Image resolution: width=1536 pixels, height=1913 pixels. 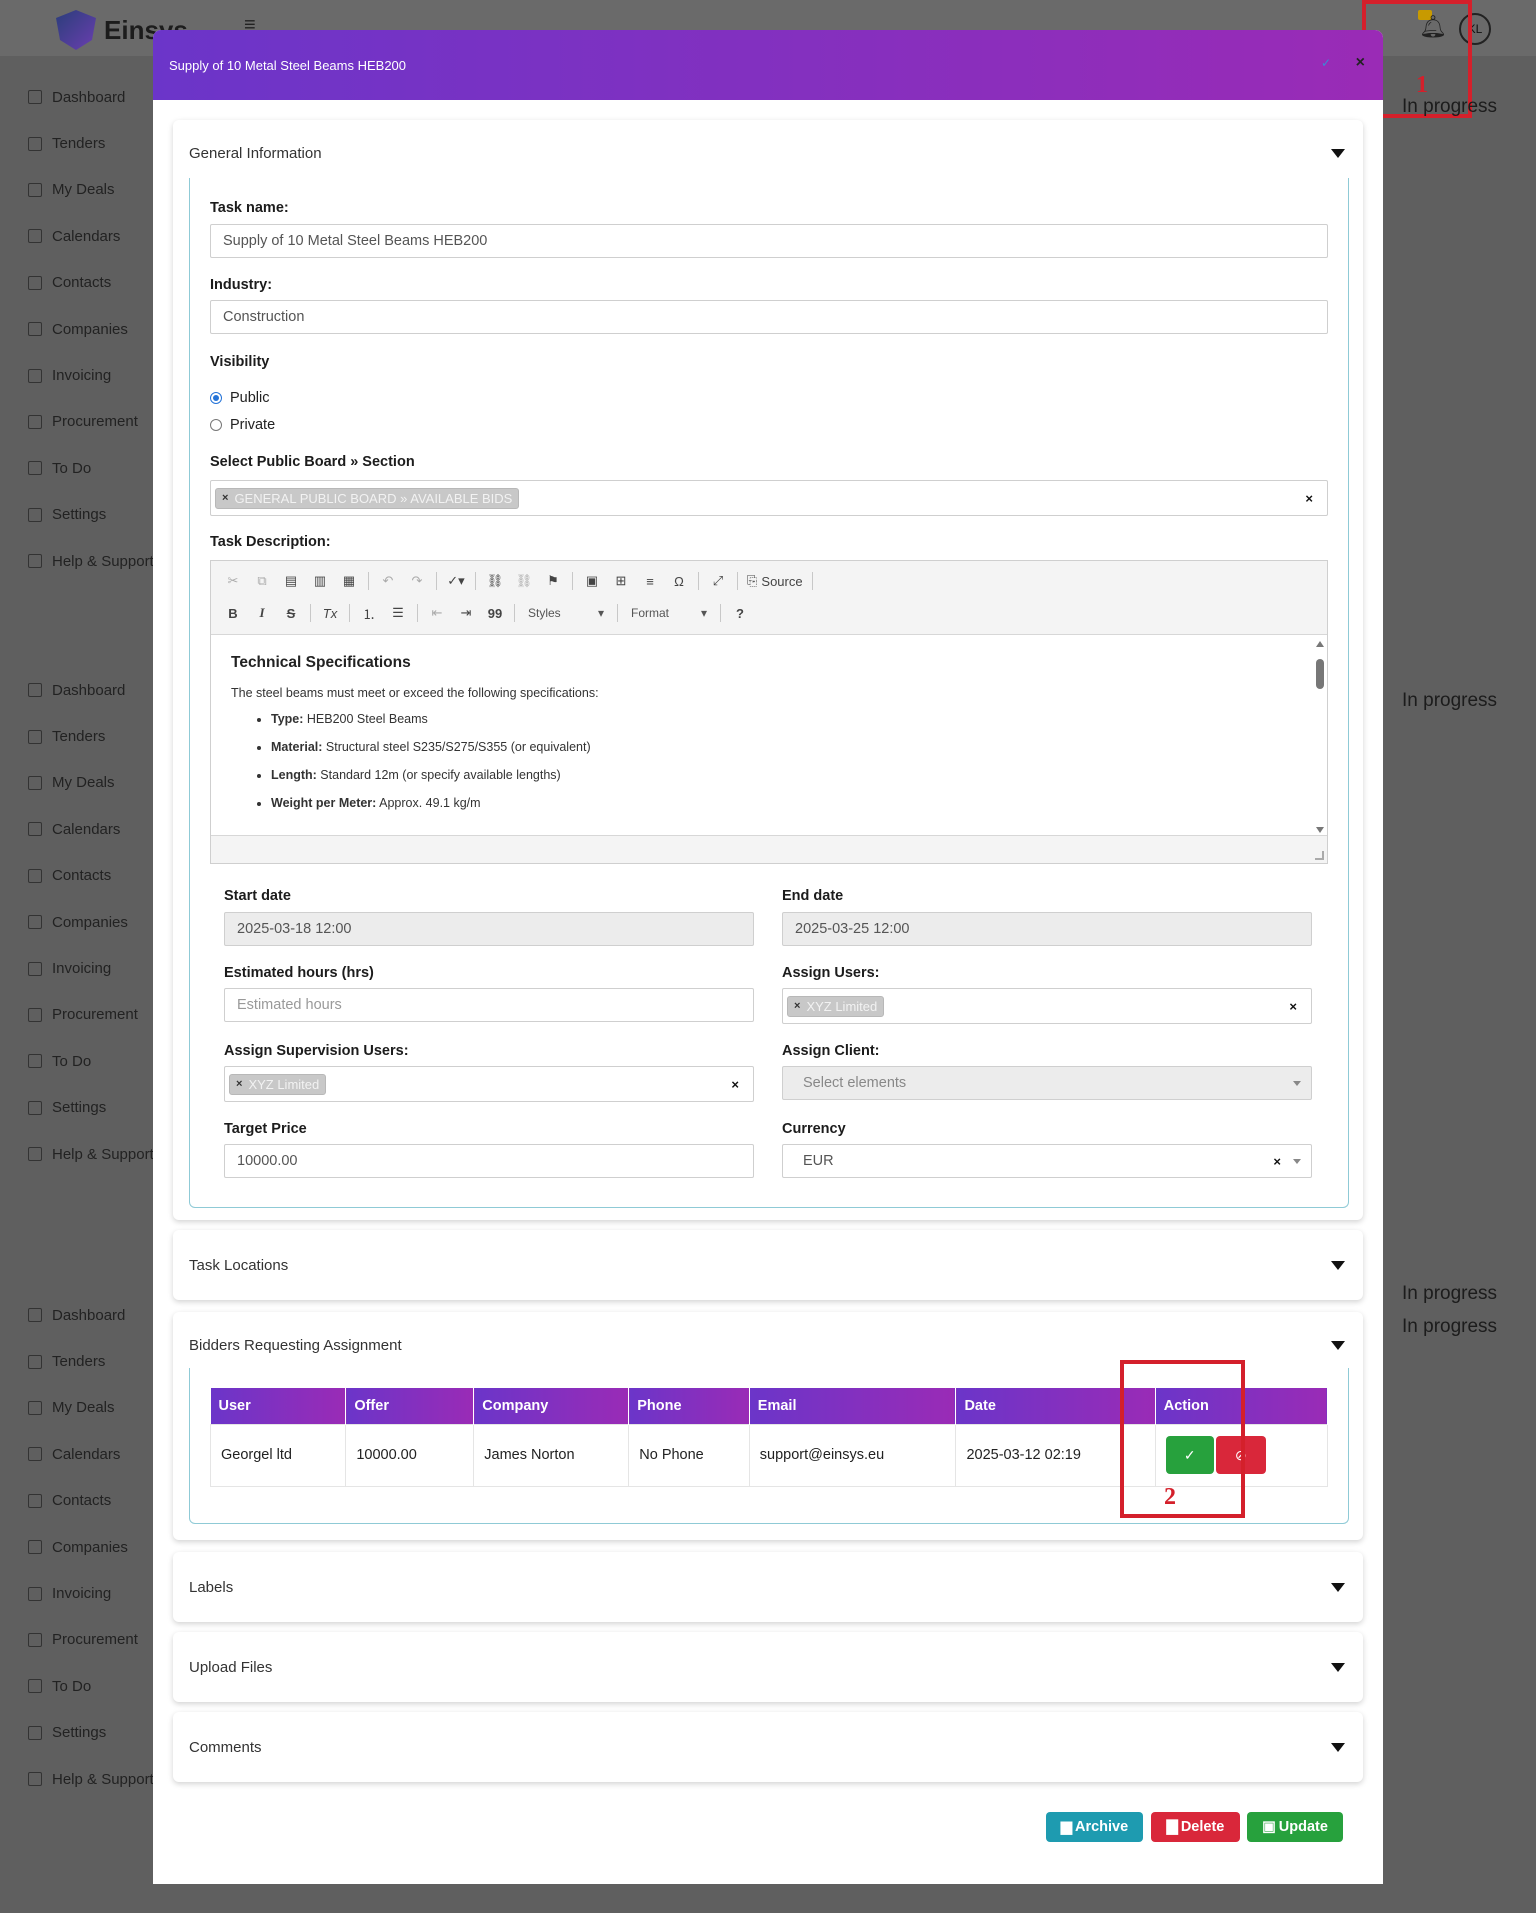 What do you see at coordinates (240, 398) in the screenshot?
I see `visibility-public-radio: Public` at bounding box center [240, 398].